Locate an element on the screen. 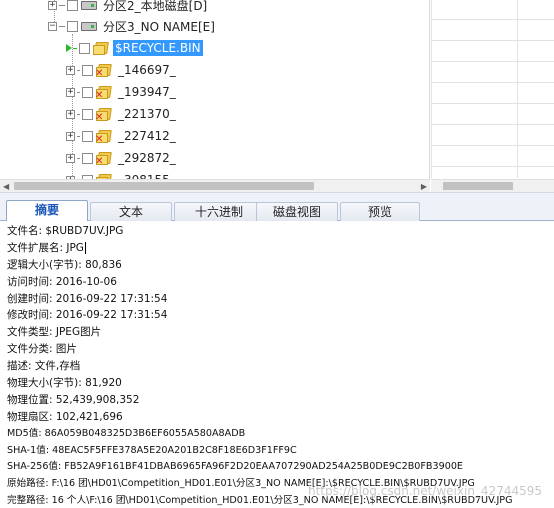 Image resolution: width=554 pixels, height=508 pixels. folder-icon is located at coordinates (101, 48).